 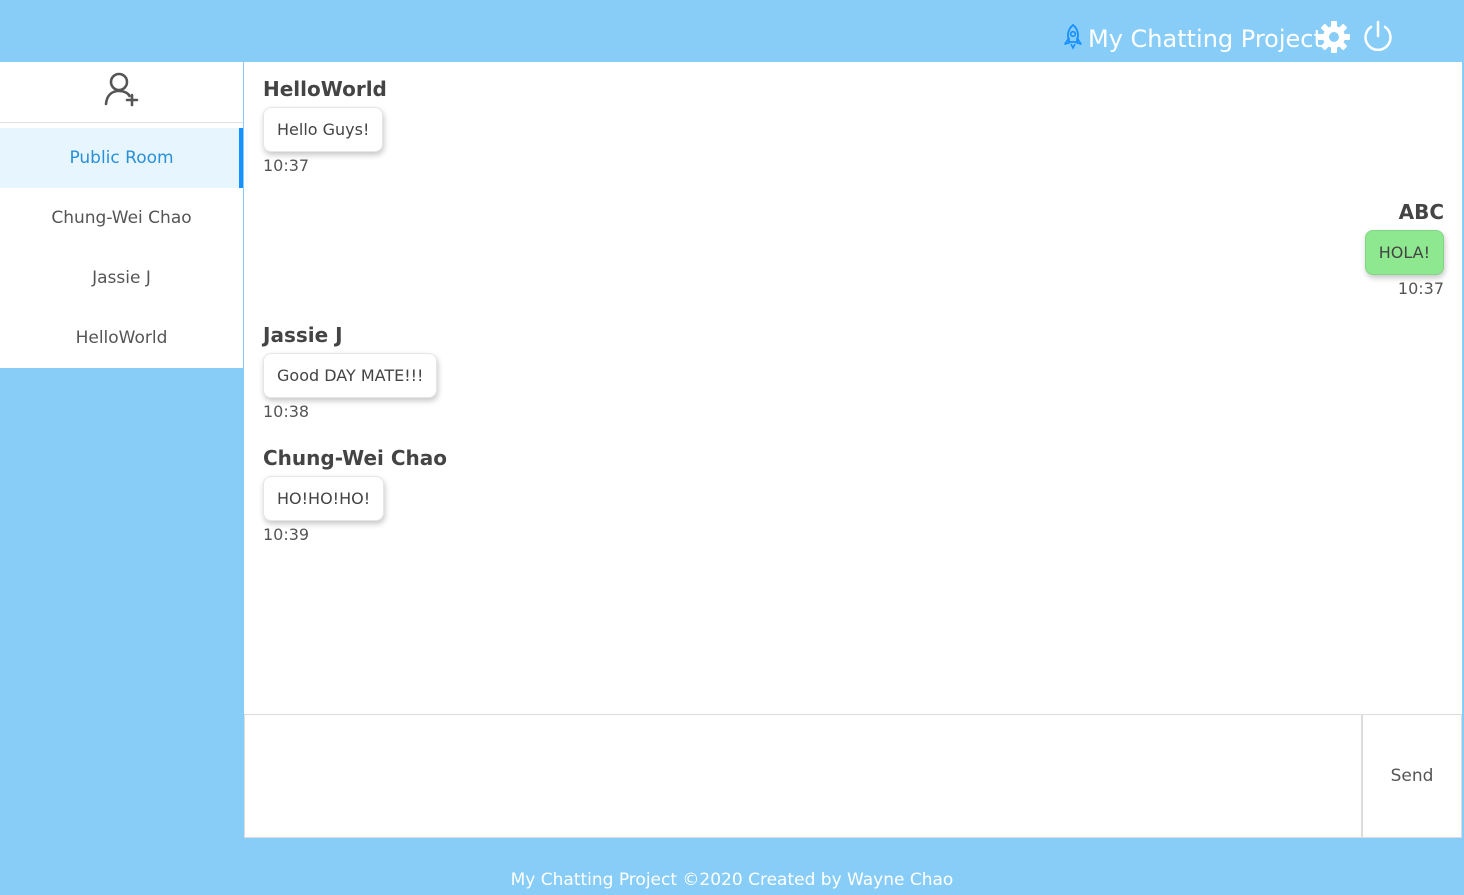 What do you see at coordinates (355, 458) in the screenshot?
I see `message-sender: Chung-Wei Chao` at bounding box center [355, 458].